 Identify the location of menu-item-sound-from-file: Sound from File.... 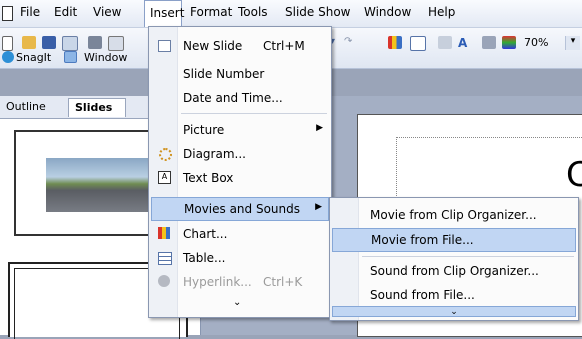
(454, 295).